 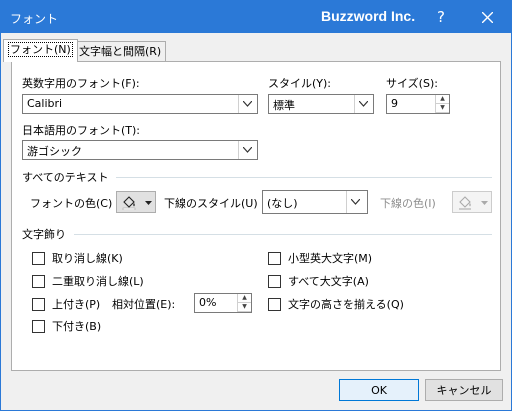 I want to click on style-combo: 標準, so click(x=321, y=104).